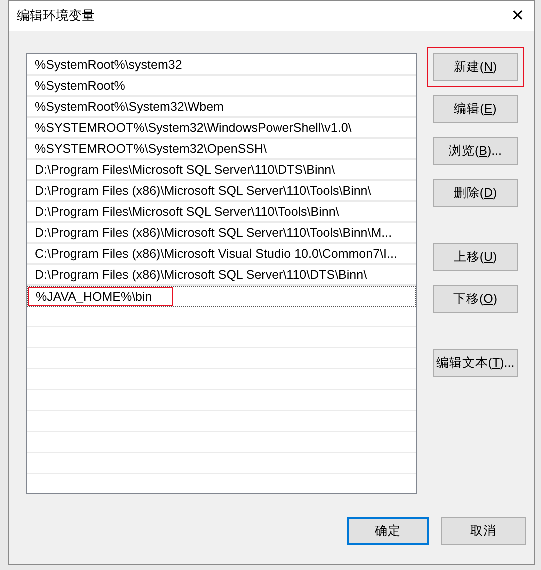 This screenshot has height=570, width=541. What do you see at coordinates (181, 170) in the screenshot?
I see `path-item: D:\Program Files\Microsoft SQL Server\110\DTS\Binn\` at bounding box center [181, 170].